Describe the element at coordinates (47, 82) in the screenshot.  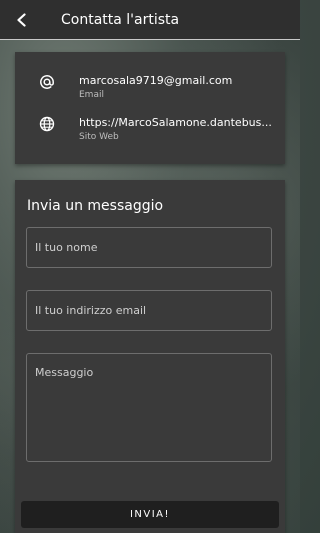
I see `at-sign-icon` at that location.